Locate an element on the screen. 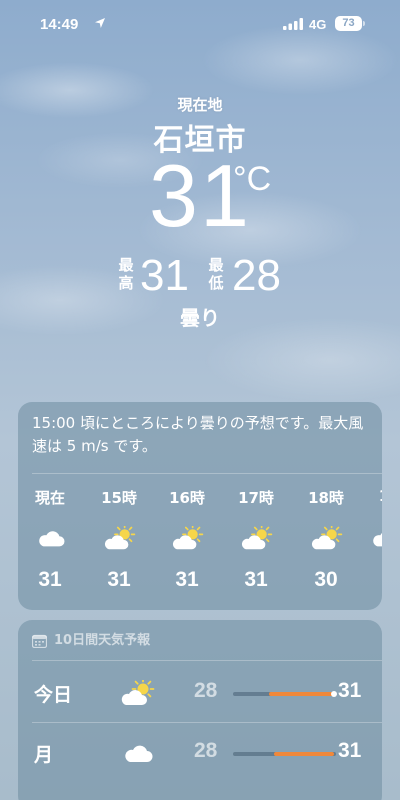  day-row: 今日 28 31 is located at coordinates (200, 693).